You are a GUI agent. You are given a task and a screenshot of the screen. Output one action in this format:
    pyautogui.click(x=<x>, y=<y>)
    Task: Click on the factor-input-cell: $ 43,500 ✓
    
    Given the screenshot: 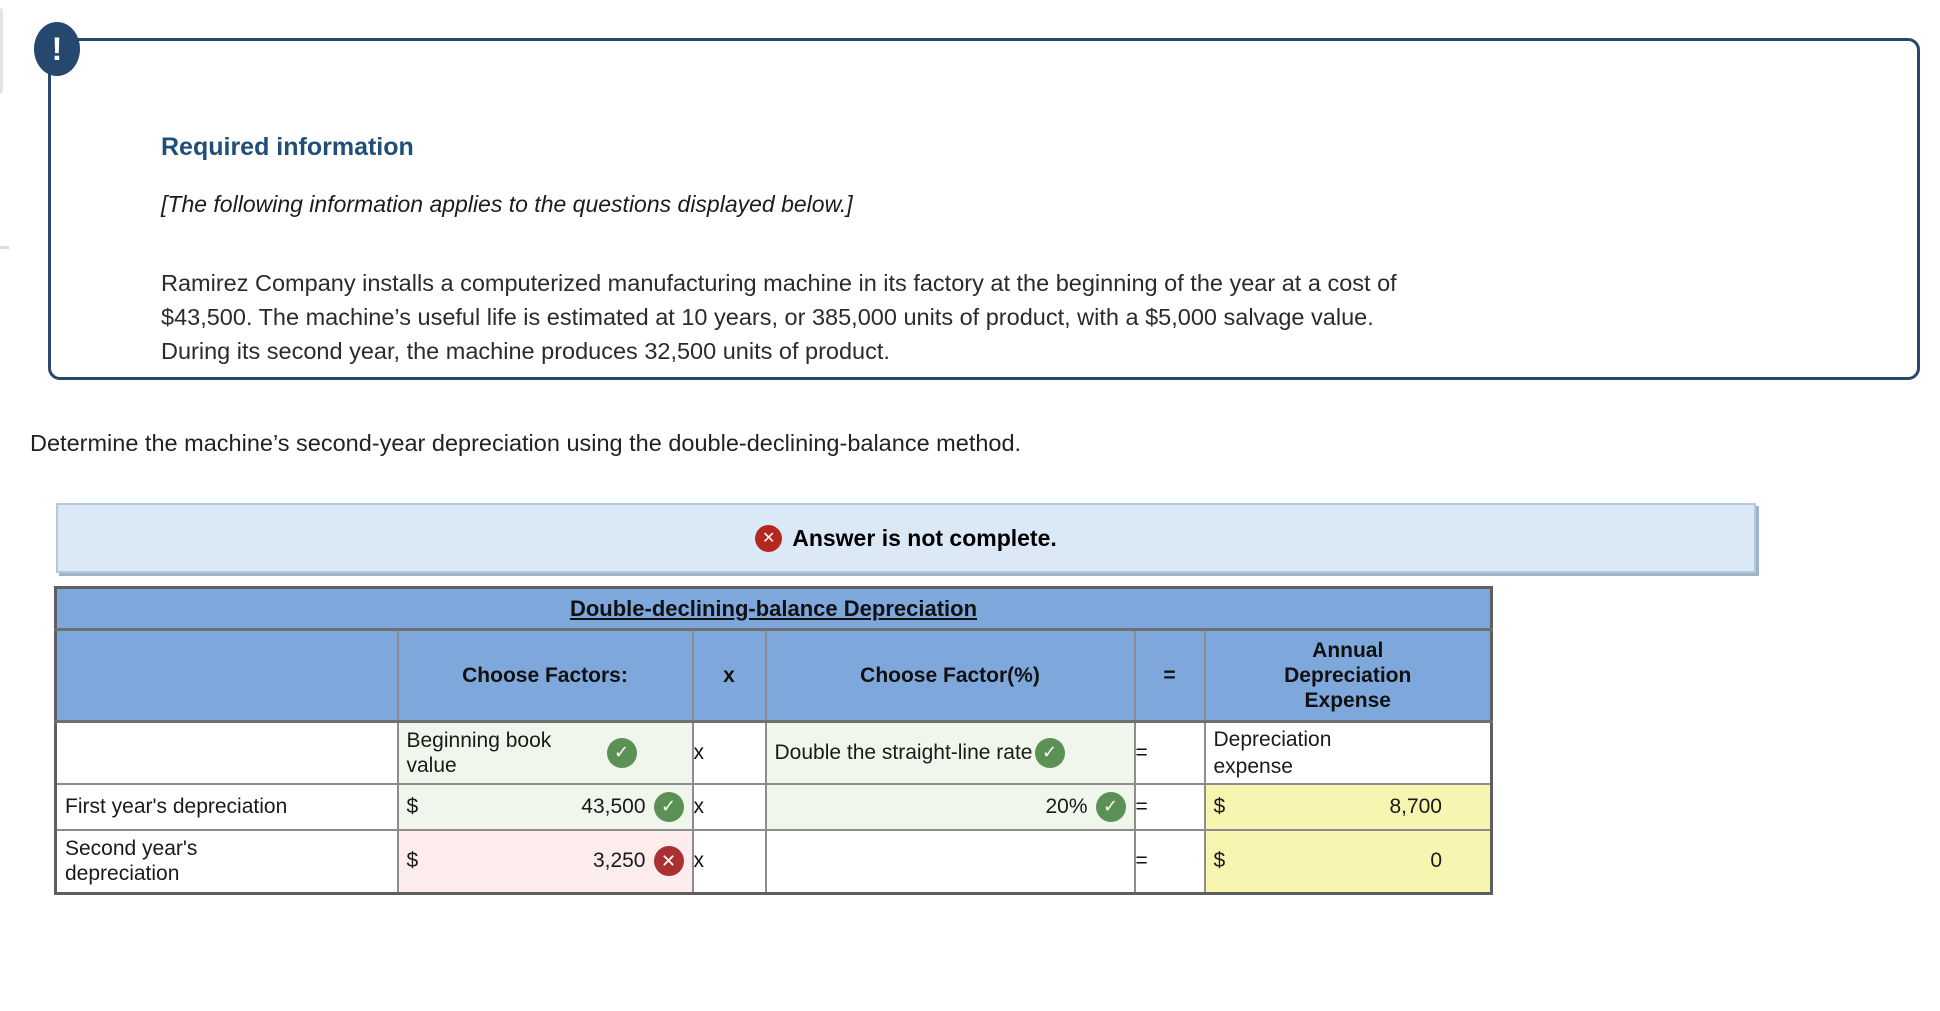 What is the action you would take?
    pyautogui.click(x=545, y=806)
    